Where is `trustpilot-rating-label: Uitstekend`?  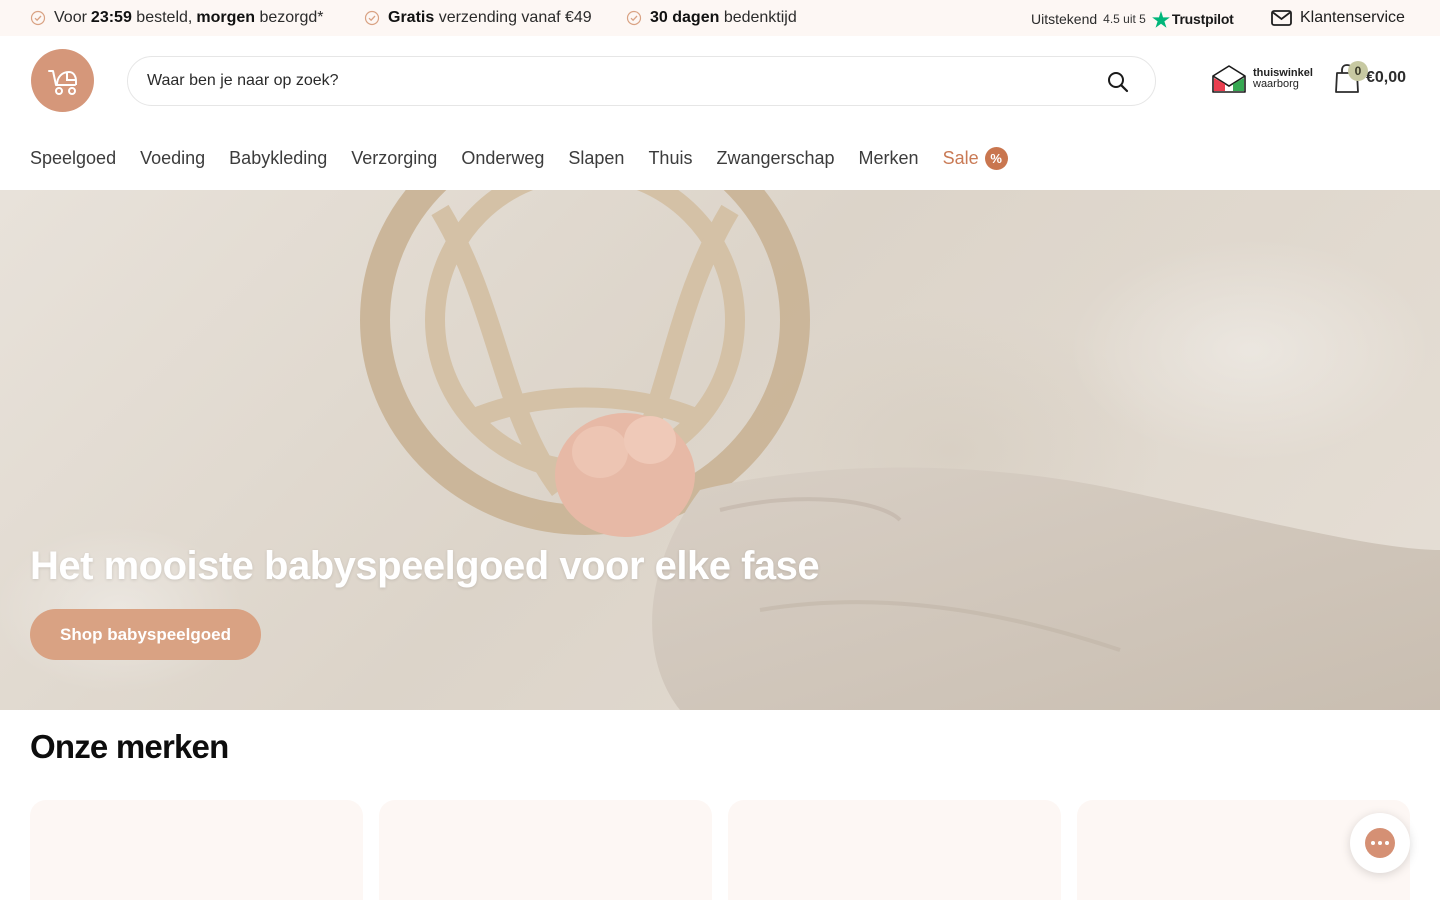 trustpilot-rating-label: Uitstekend is located at coordinates (1064, 19).